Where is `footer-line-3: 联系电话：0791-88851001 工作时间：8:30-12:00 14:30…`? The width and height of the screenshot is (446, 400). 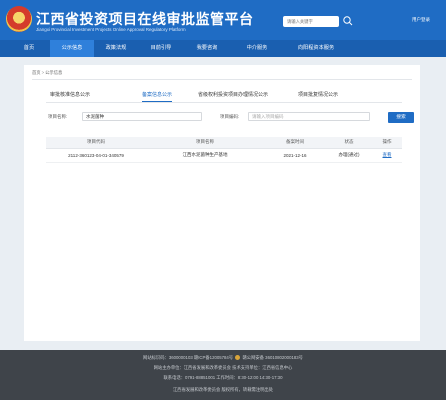 footer-line-3: 联系电话：0791-88851001 工作时间：8:30-12:00 14:30… is located at coordinates (223, 377).